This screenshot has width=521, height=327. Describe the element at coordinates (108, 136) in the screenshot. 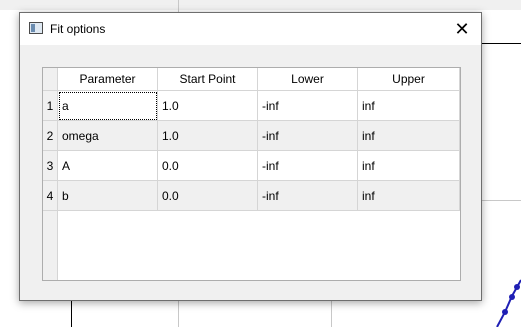

I see `parameter-cell: omega` at that location.